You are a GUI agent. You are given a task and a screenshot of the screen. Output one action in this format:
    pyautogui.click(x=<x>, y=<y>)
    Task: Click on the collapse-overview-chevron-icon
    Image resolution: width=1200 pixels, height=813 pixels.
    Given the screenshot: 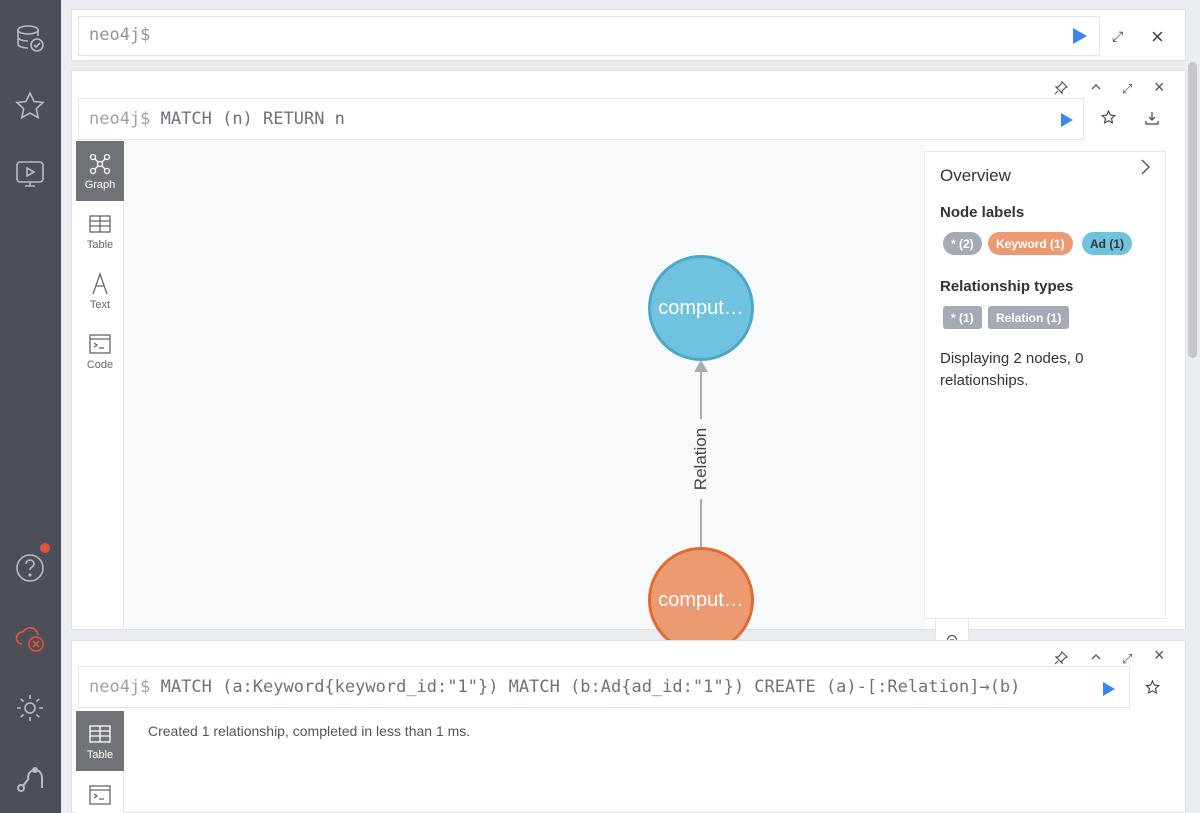 What is the action you would take?
    pyautogui.click(x=1145, y=170)
    